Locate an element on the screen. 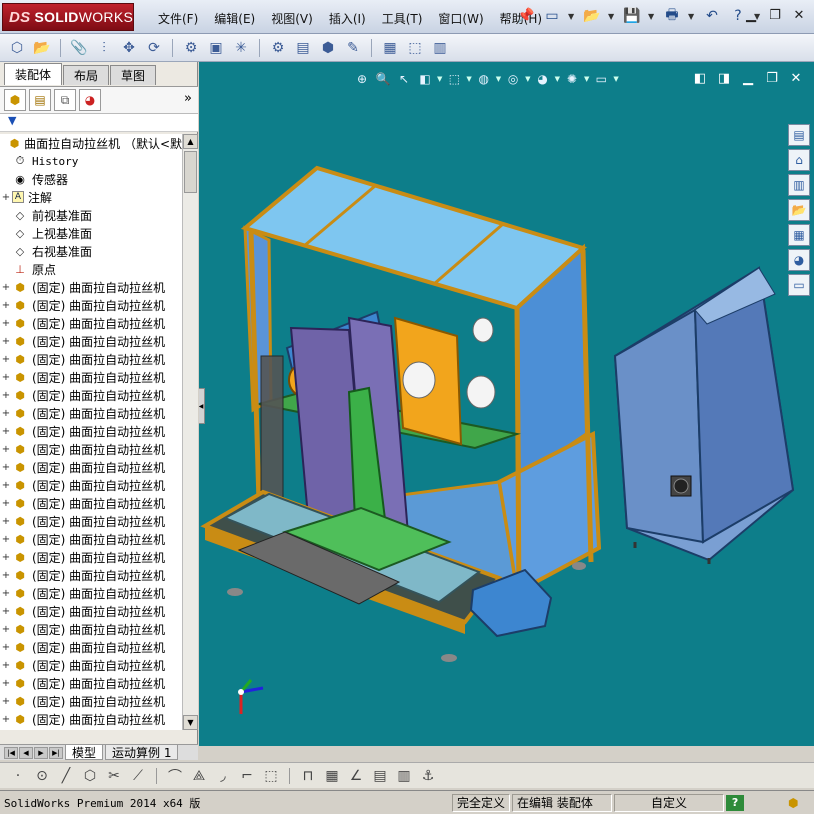 The height and width of the screenshot is (814, 814). tab-sketch: 草图 is located at coordinates (133, 75).